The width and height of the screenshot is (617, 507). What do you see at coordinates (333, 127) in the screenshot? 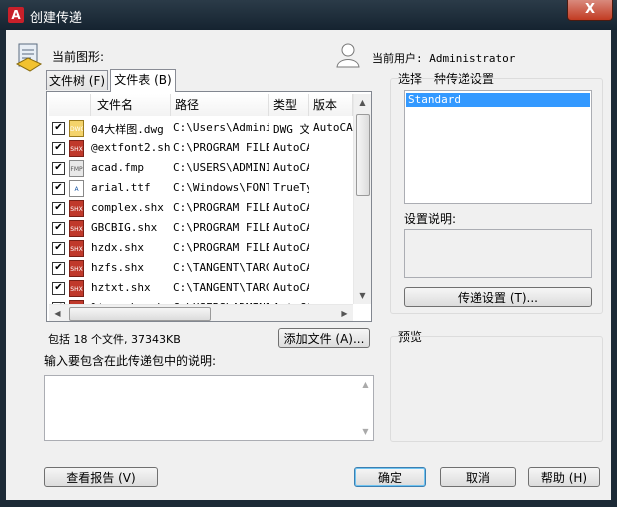
I see `cell-version: AutoCAD` at bounding box center [333, 127].